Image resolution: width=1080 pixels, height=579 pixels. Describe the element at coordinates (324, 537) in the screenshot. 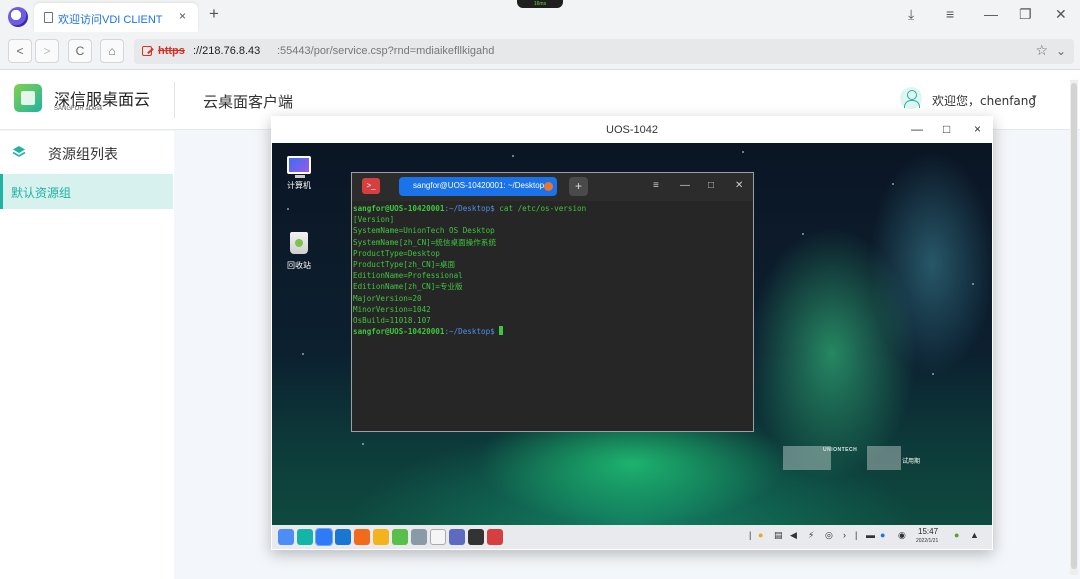

I see `file-manager-icon` at that location.